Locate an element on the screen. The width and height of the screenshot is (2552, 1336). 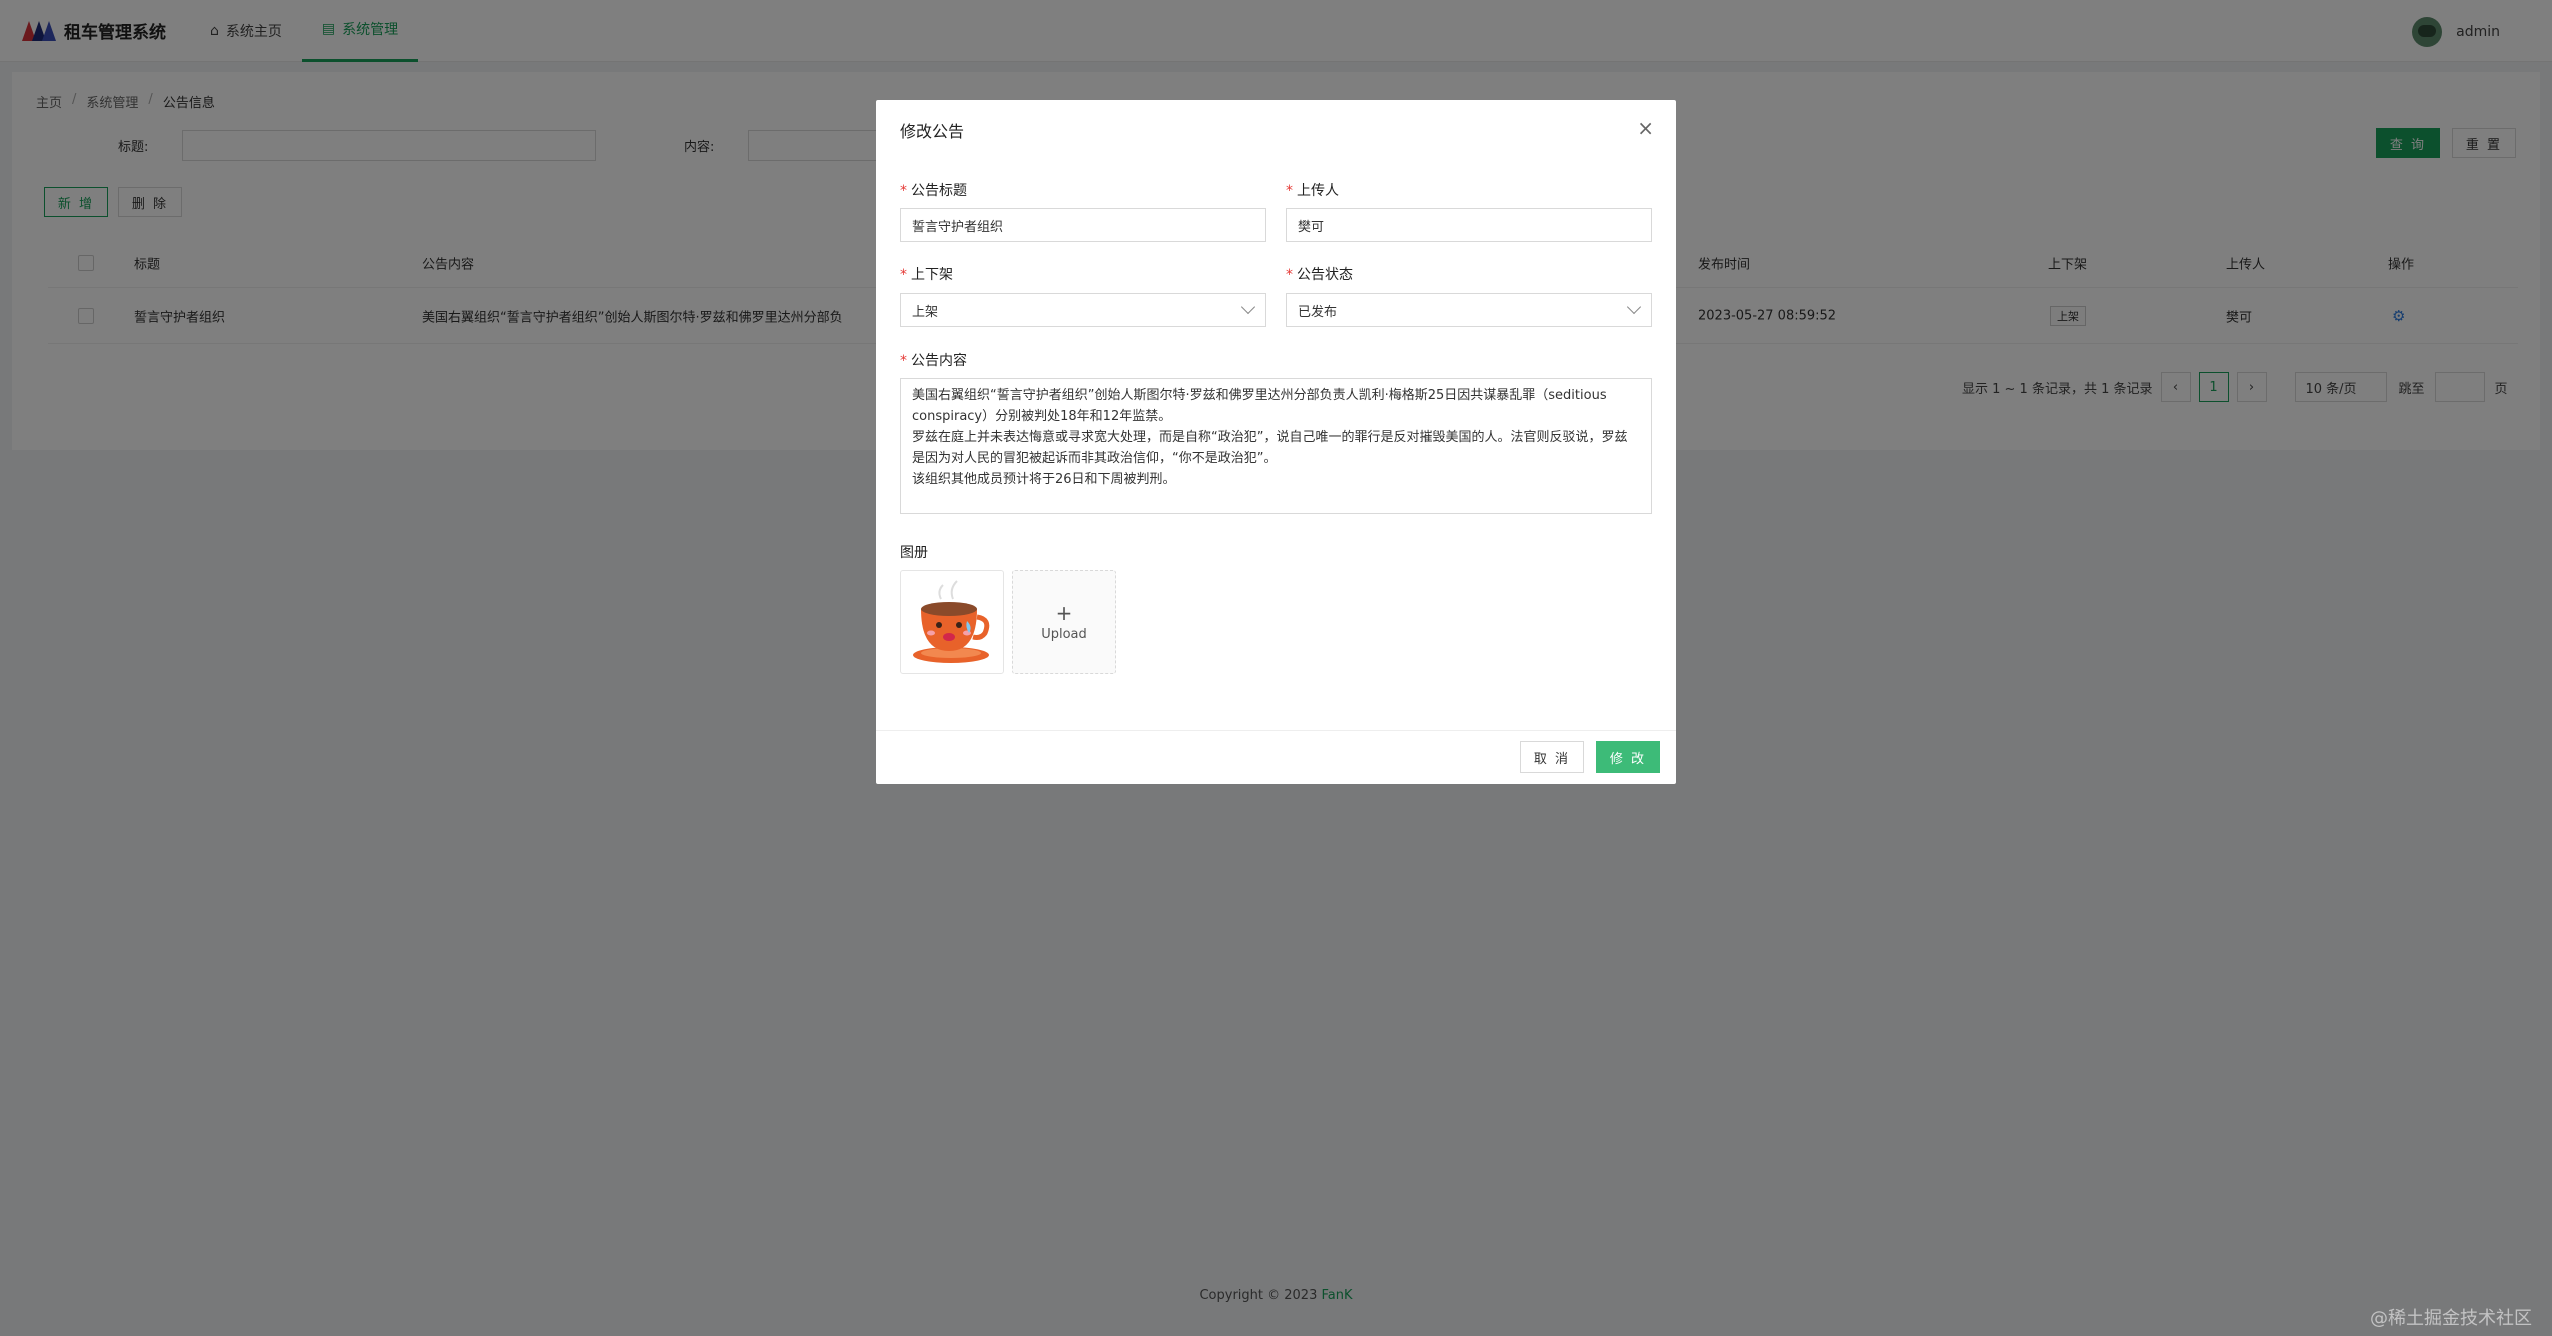
watermark: @稀土掘金技术社区 is located at coordinates (2451, 1318).